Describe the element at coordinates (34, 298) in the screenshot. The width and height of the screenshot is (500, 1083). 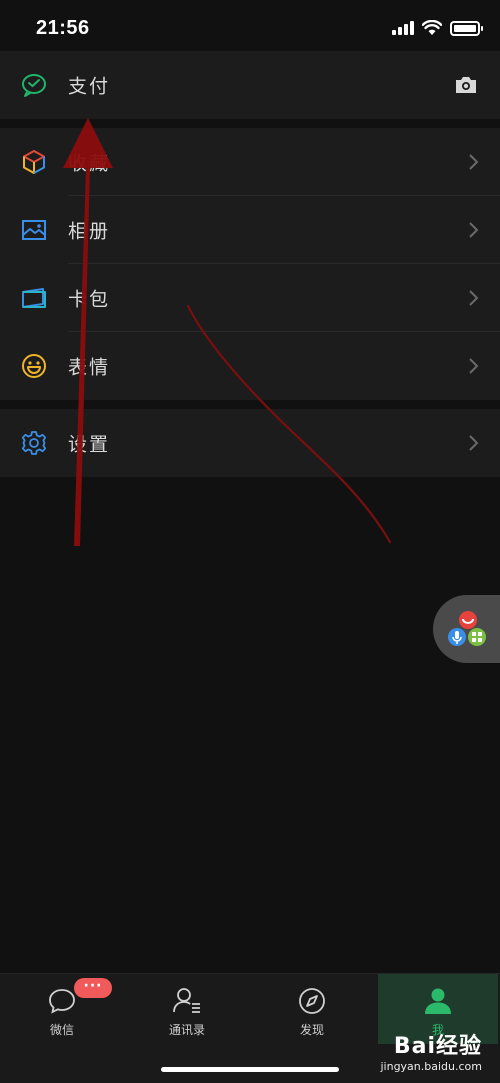
I see `card-wallet-icon` at that location.